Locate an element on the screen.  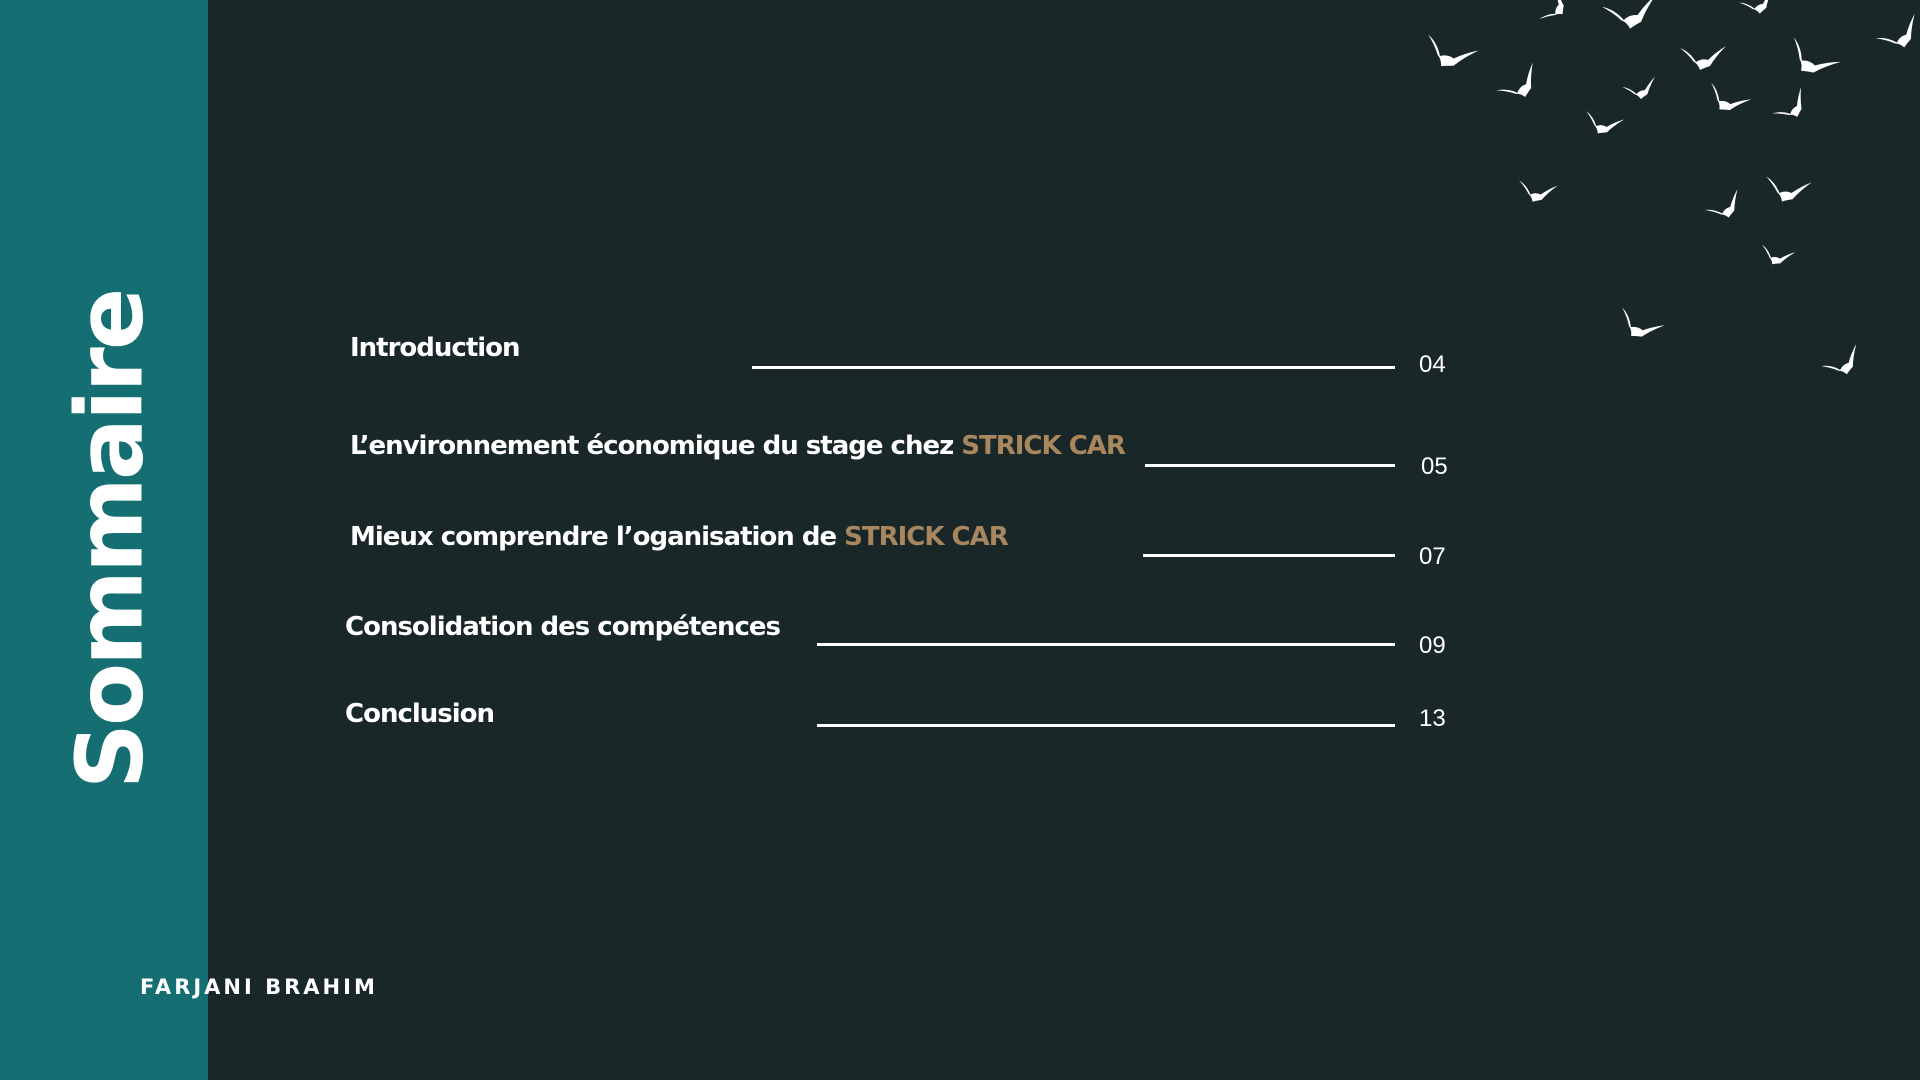
toc-item-label: L’environnement économique du stage chez is located at coordinates (656, 446).